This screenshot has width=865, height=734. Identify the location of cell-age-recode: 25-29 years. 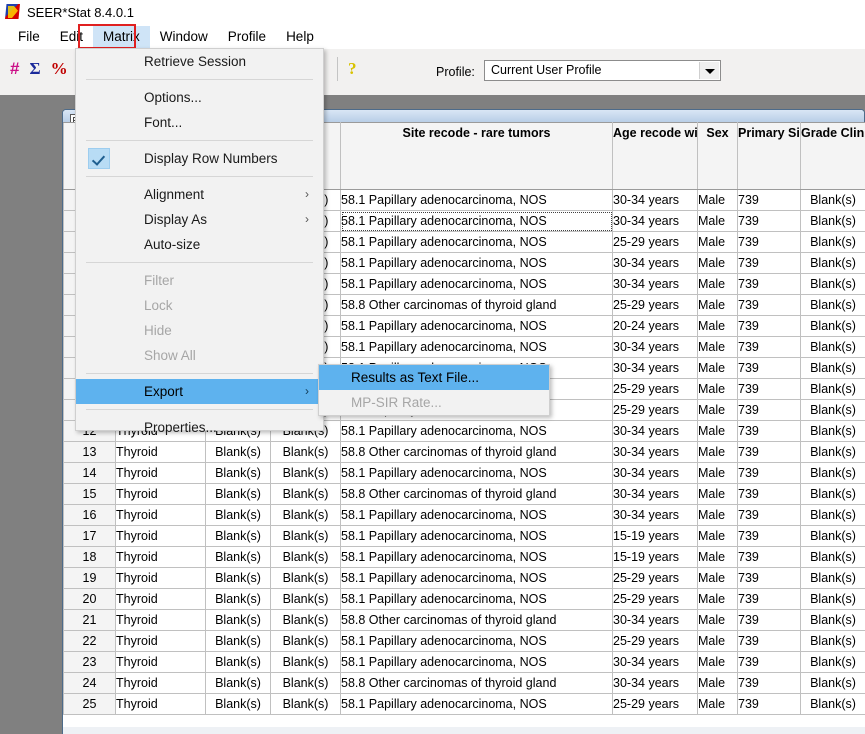
(655, 704).